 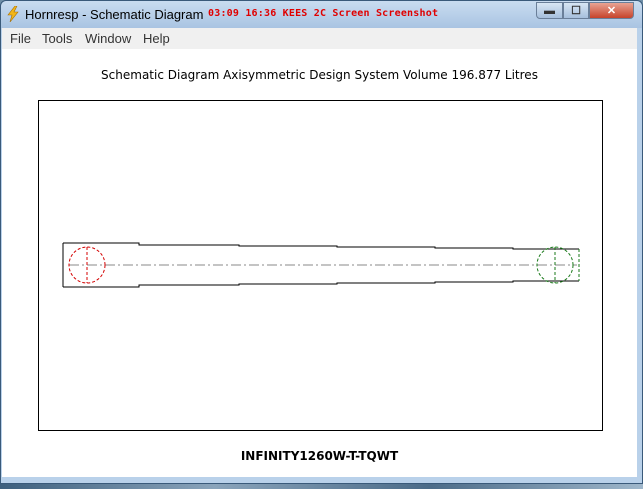 What do you see at coordinates (319, 39) in the screenshot?
I see `menu-bar: File Tools Window Help` at bounding box center [319, 39].